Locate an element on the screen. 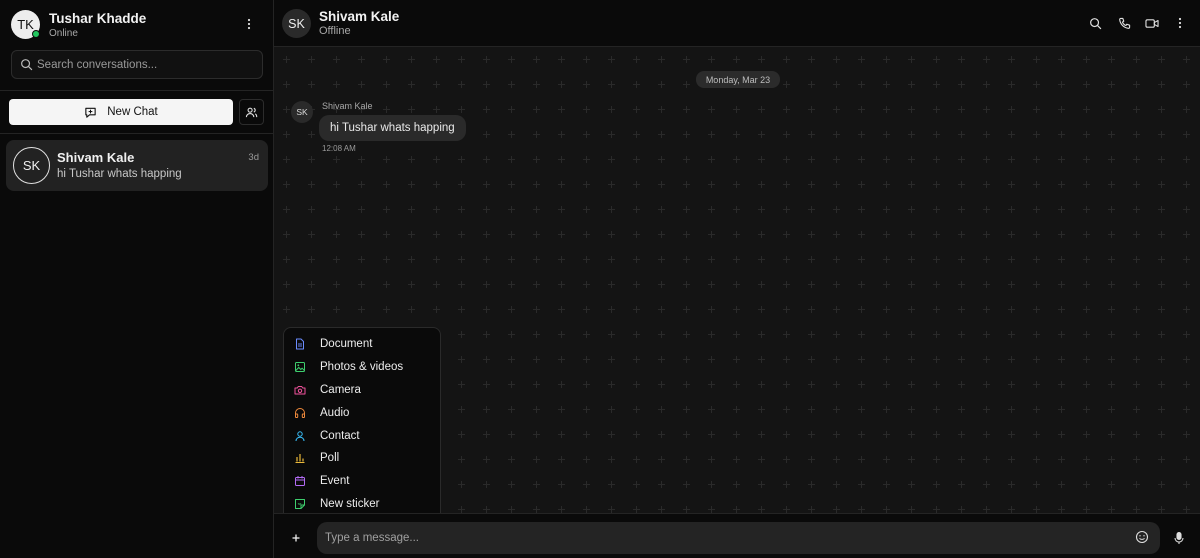 The height and width of the screenshot is (558, 1200). message-time: 12:08 AM is located at coordinates (339, 148).